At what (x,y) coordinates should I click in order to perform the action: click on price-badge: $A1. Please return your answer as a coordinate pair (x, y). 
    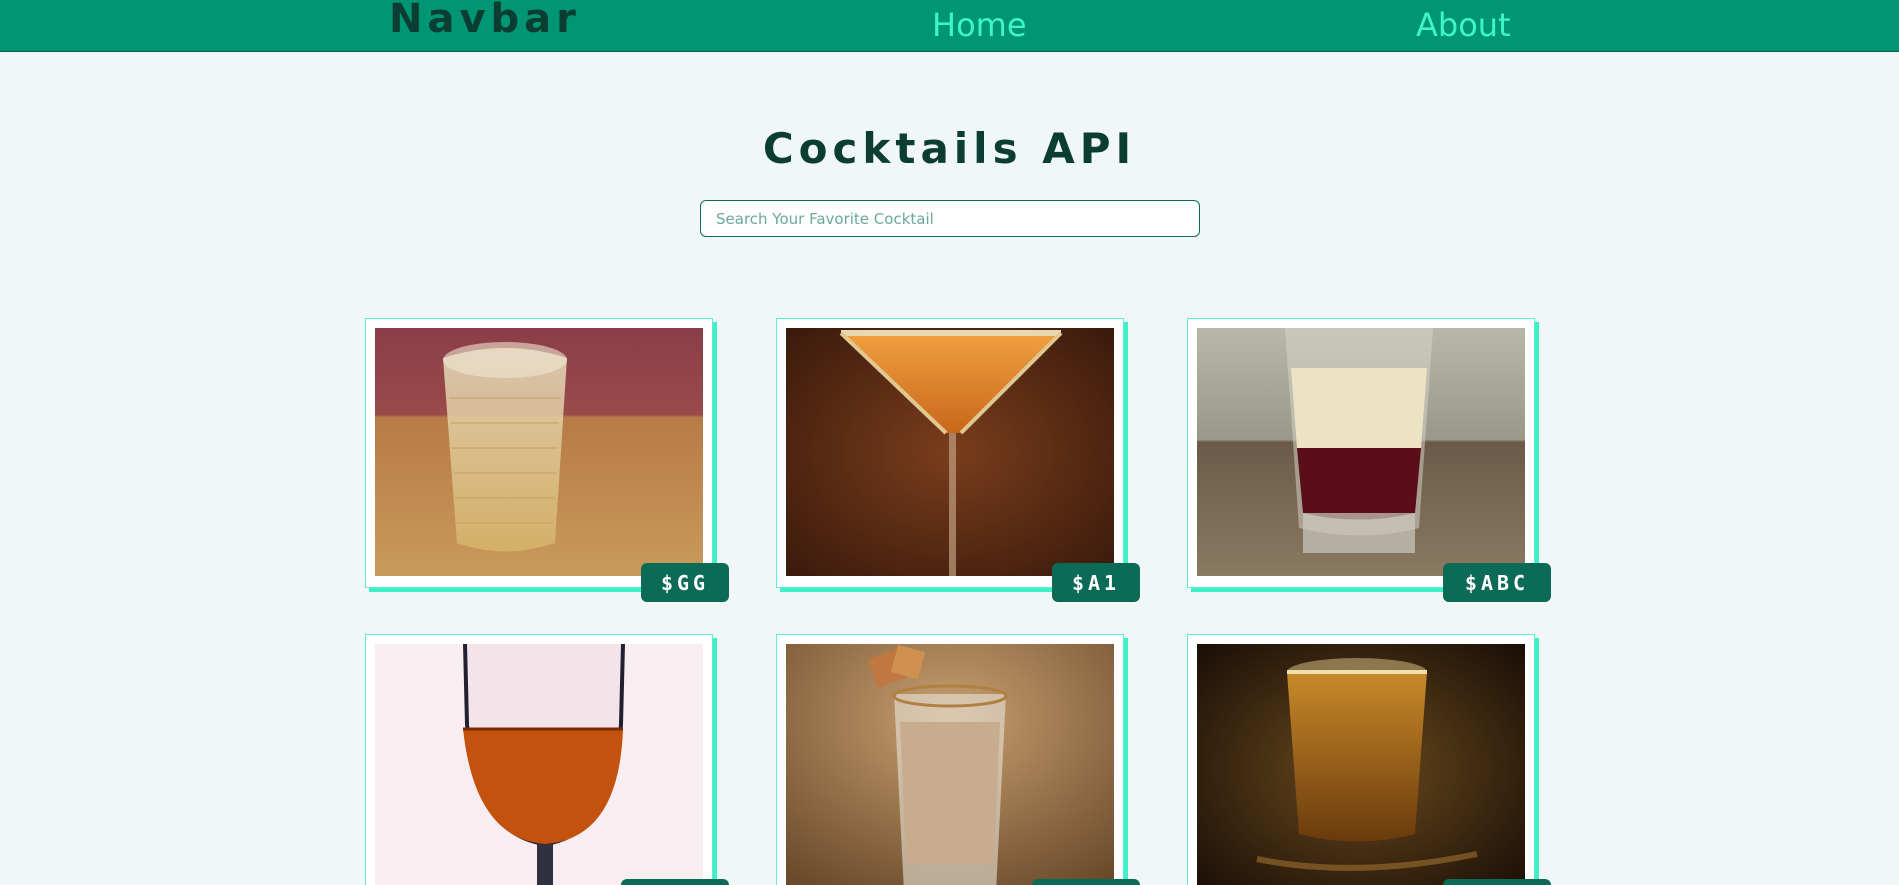
    Looking at the image, I should click on (1096, 582).